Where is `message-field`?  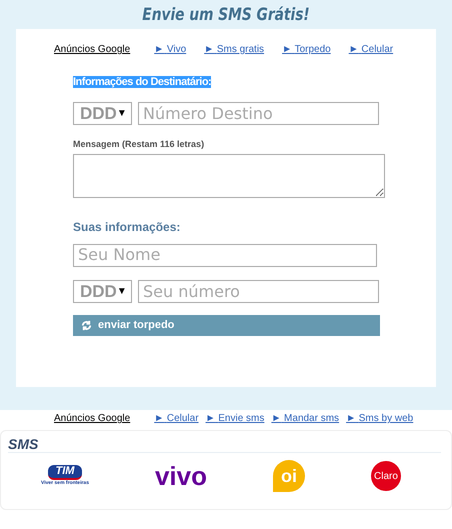 message-field is located at coordinates (229, 176).